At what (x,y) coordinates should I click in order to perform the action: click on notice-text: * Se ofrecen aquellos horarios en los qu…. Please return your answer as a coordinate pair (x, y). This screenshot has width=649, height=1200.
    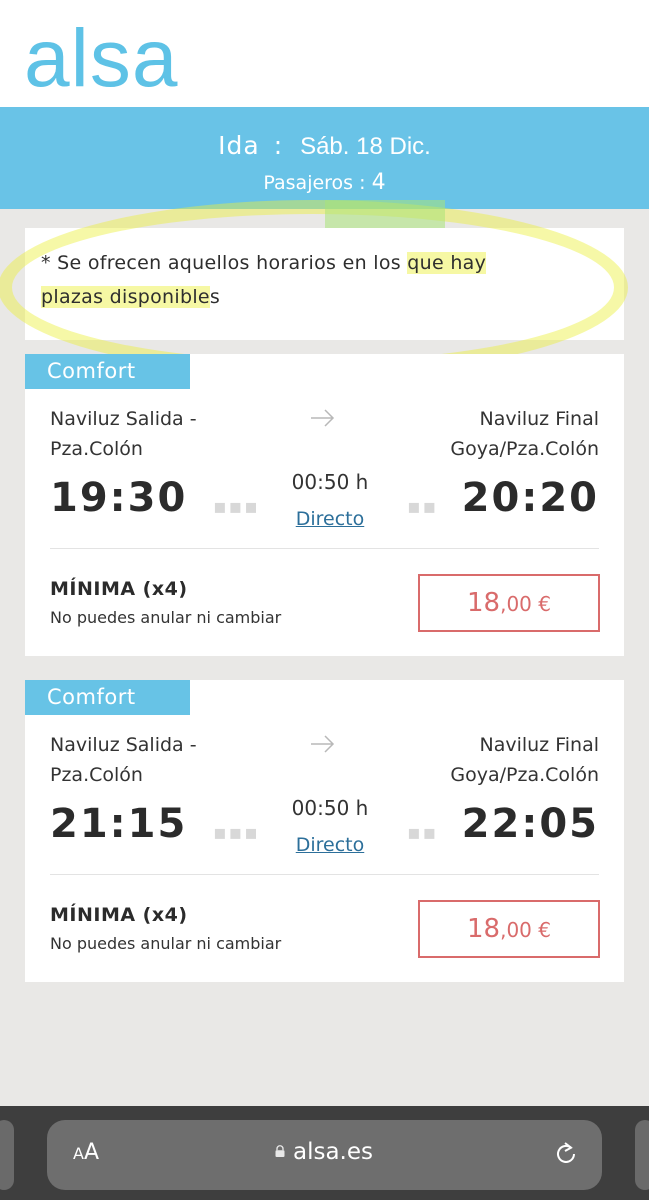
    Looking at the image, I should click on (321, 280).